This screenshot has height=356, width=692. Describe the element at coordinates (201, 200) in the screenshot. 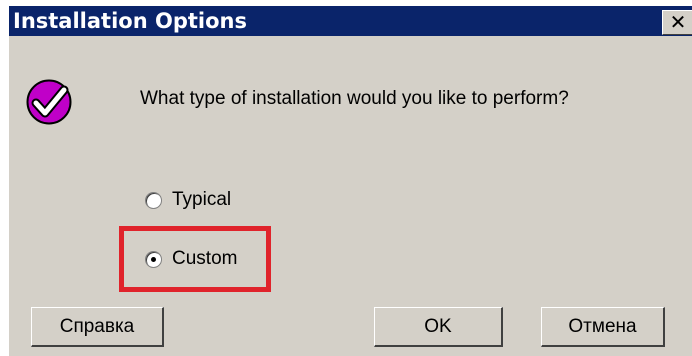

I see `radio-typical-label: Typical` at that location.